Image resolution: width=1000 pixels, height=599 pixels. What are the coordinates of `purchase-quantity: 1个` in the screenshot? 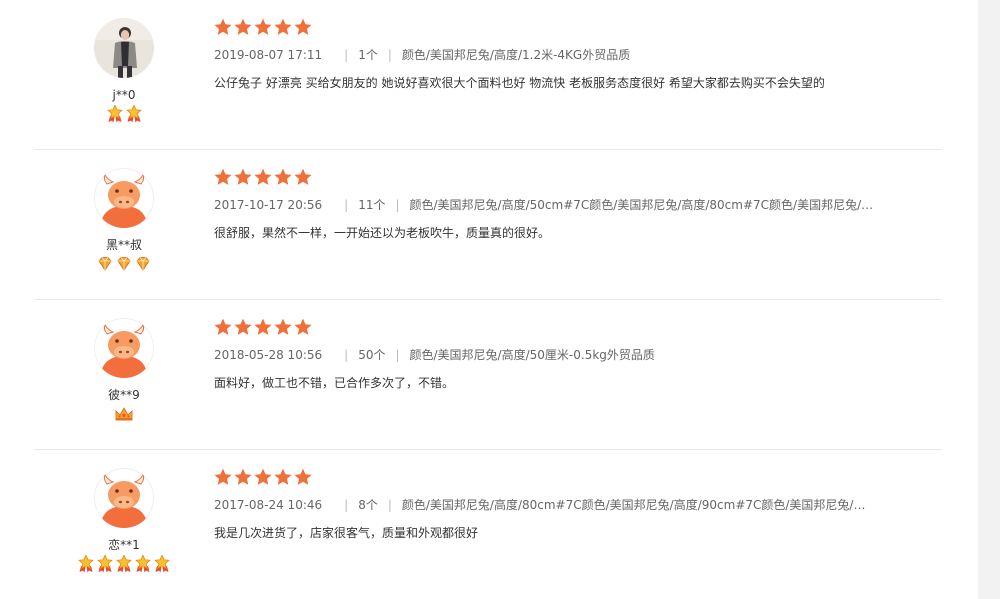 It's located at (368, 55).